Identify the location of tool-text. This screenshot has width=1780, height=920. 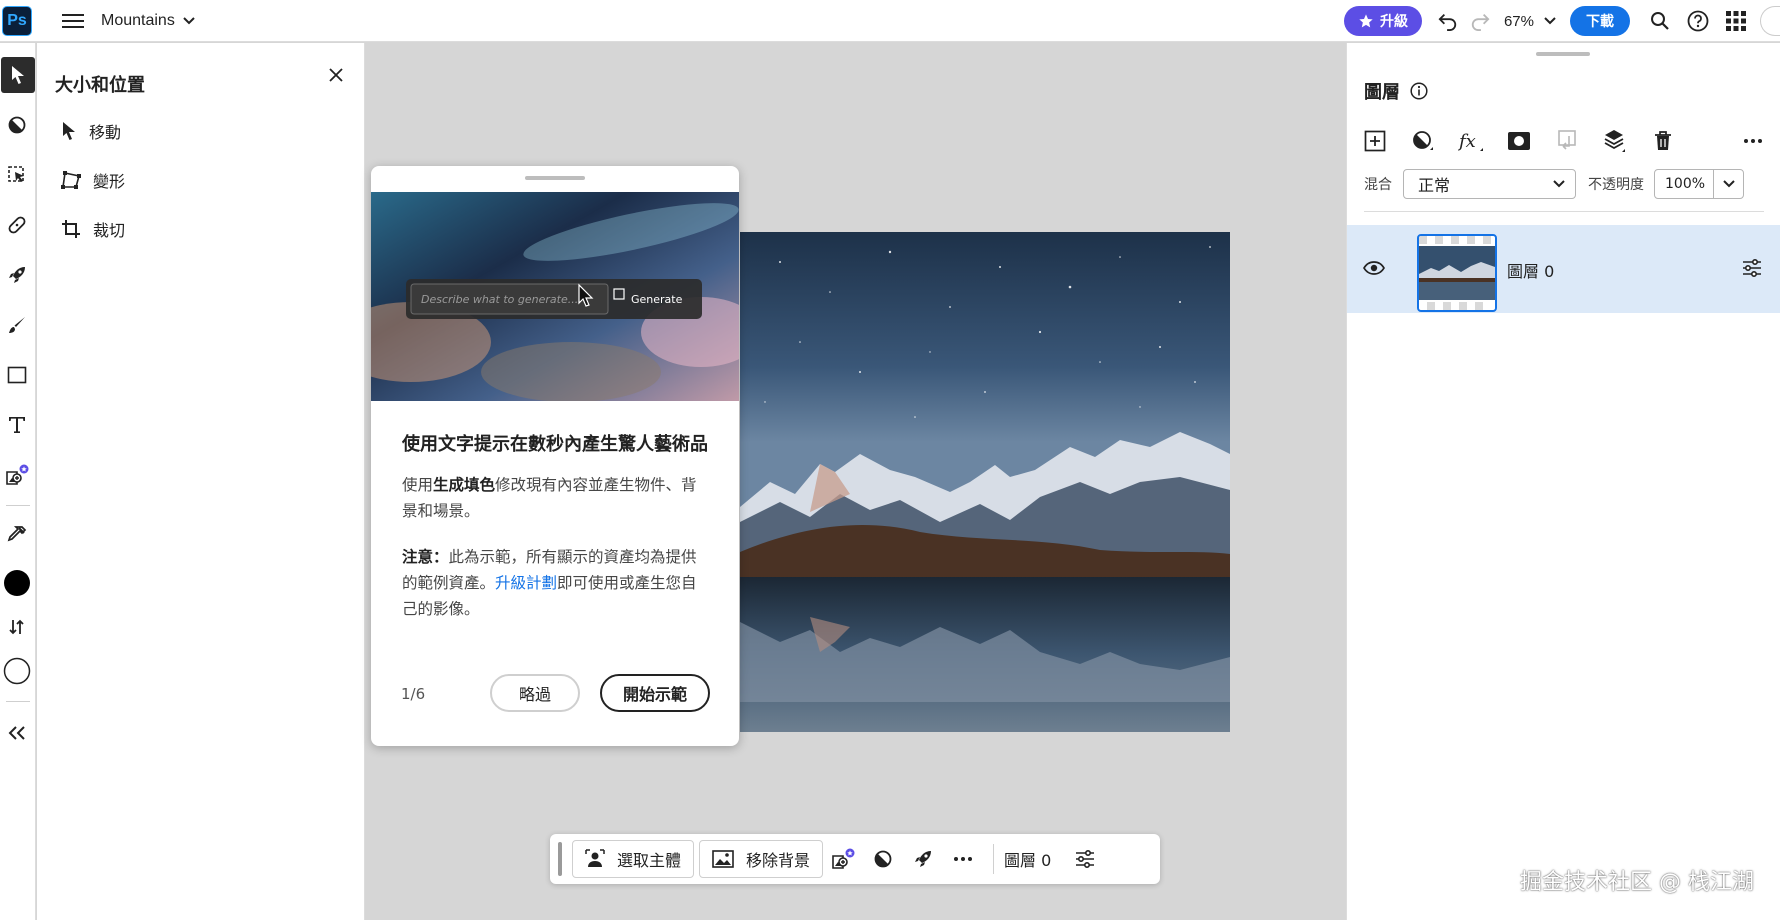
(17, 425).